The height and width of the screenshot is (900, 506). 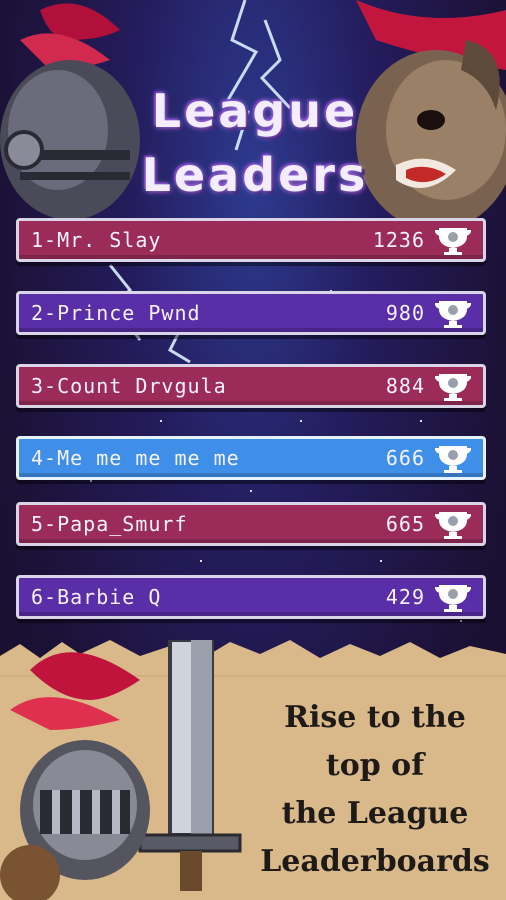 What do you see at coordinates (121, 770) in the screenshot?
I see `knight-with-sword-art` at bounding box center [121, 770].